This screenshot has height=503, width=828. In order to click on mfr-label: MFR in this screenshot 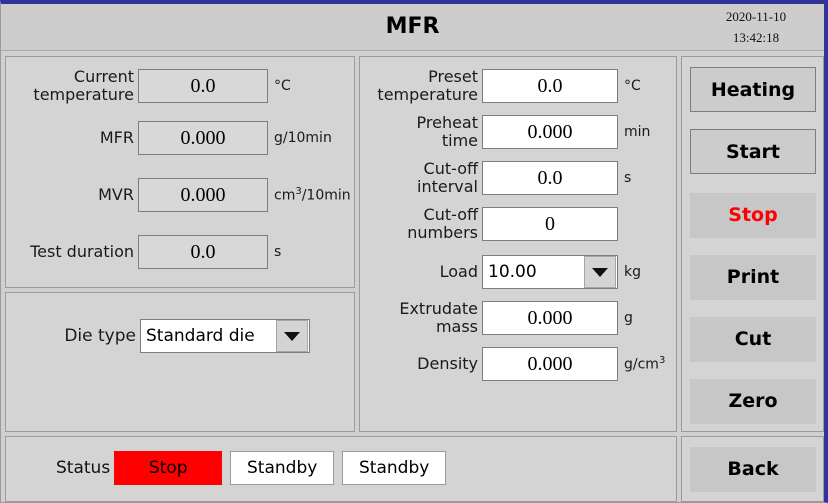, I will do `click(116, 137)`.